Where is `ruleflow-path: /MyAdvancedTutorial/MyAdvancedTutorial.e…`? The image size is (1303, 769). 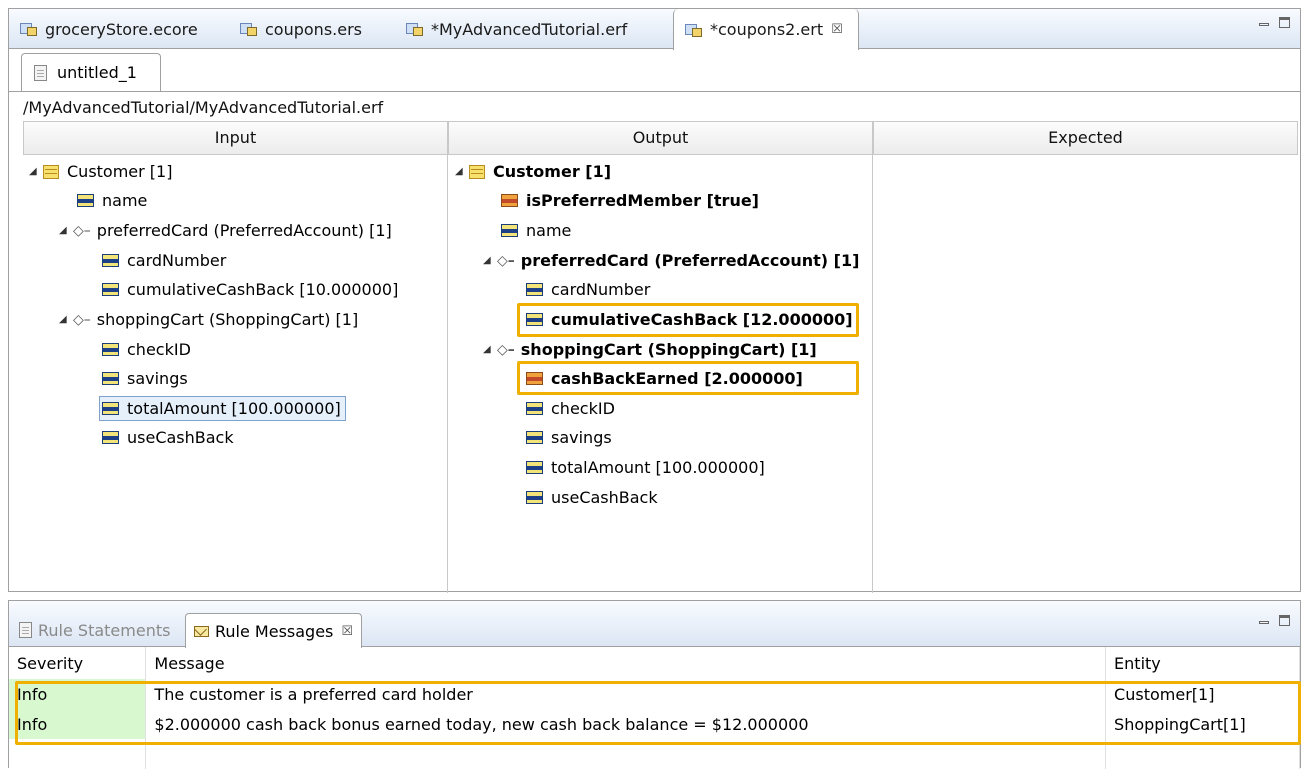 ruleflow-path: /MyAdvancedTutorial/MyAdvancedTutorial.e… is located at coordinates (203, 107).